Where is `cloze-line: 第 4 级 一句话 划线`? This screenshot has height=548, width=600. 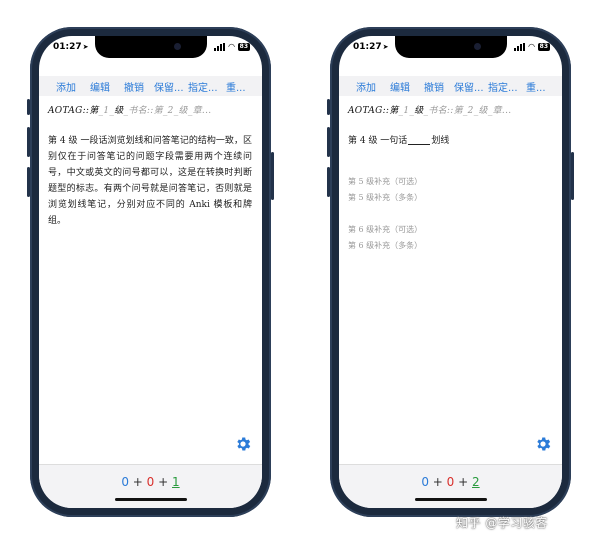
cloze-line: 第 4 级 一句话 划线 is located at coordinates (399, 140).